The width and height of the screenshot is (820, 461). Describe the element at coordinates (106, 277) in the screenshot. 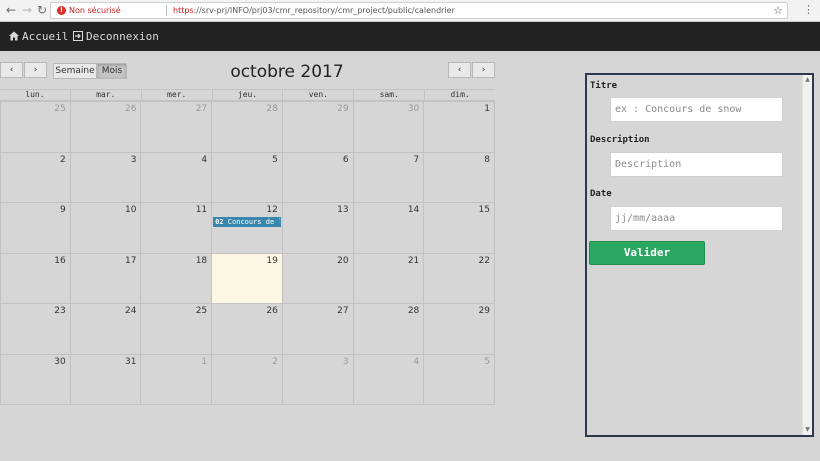

I see `day-cell: 17` at that location.